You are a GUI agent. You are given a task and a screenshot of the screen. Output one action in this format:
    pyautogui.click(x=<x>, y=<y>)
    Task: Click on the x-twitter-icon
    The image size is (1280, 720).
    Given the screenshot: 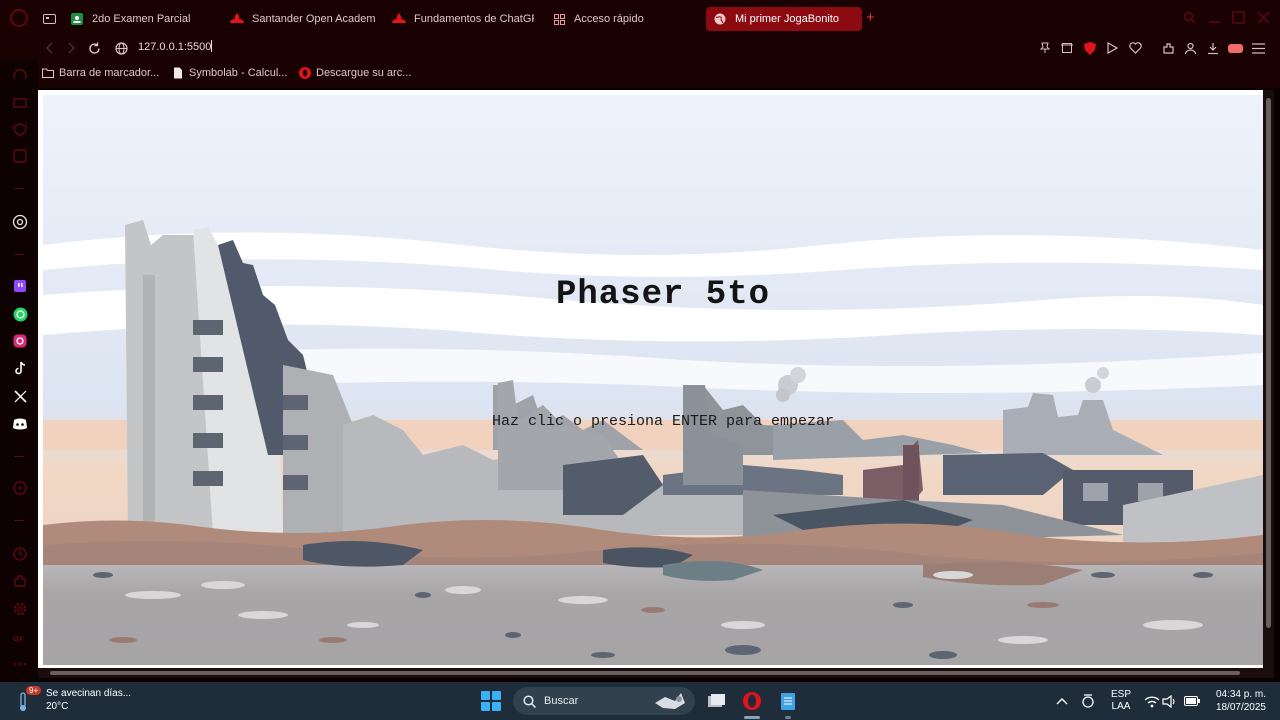 What is the action you would take?
    pyautogui.click(x=20, y=396)
    